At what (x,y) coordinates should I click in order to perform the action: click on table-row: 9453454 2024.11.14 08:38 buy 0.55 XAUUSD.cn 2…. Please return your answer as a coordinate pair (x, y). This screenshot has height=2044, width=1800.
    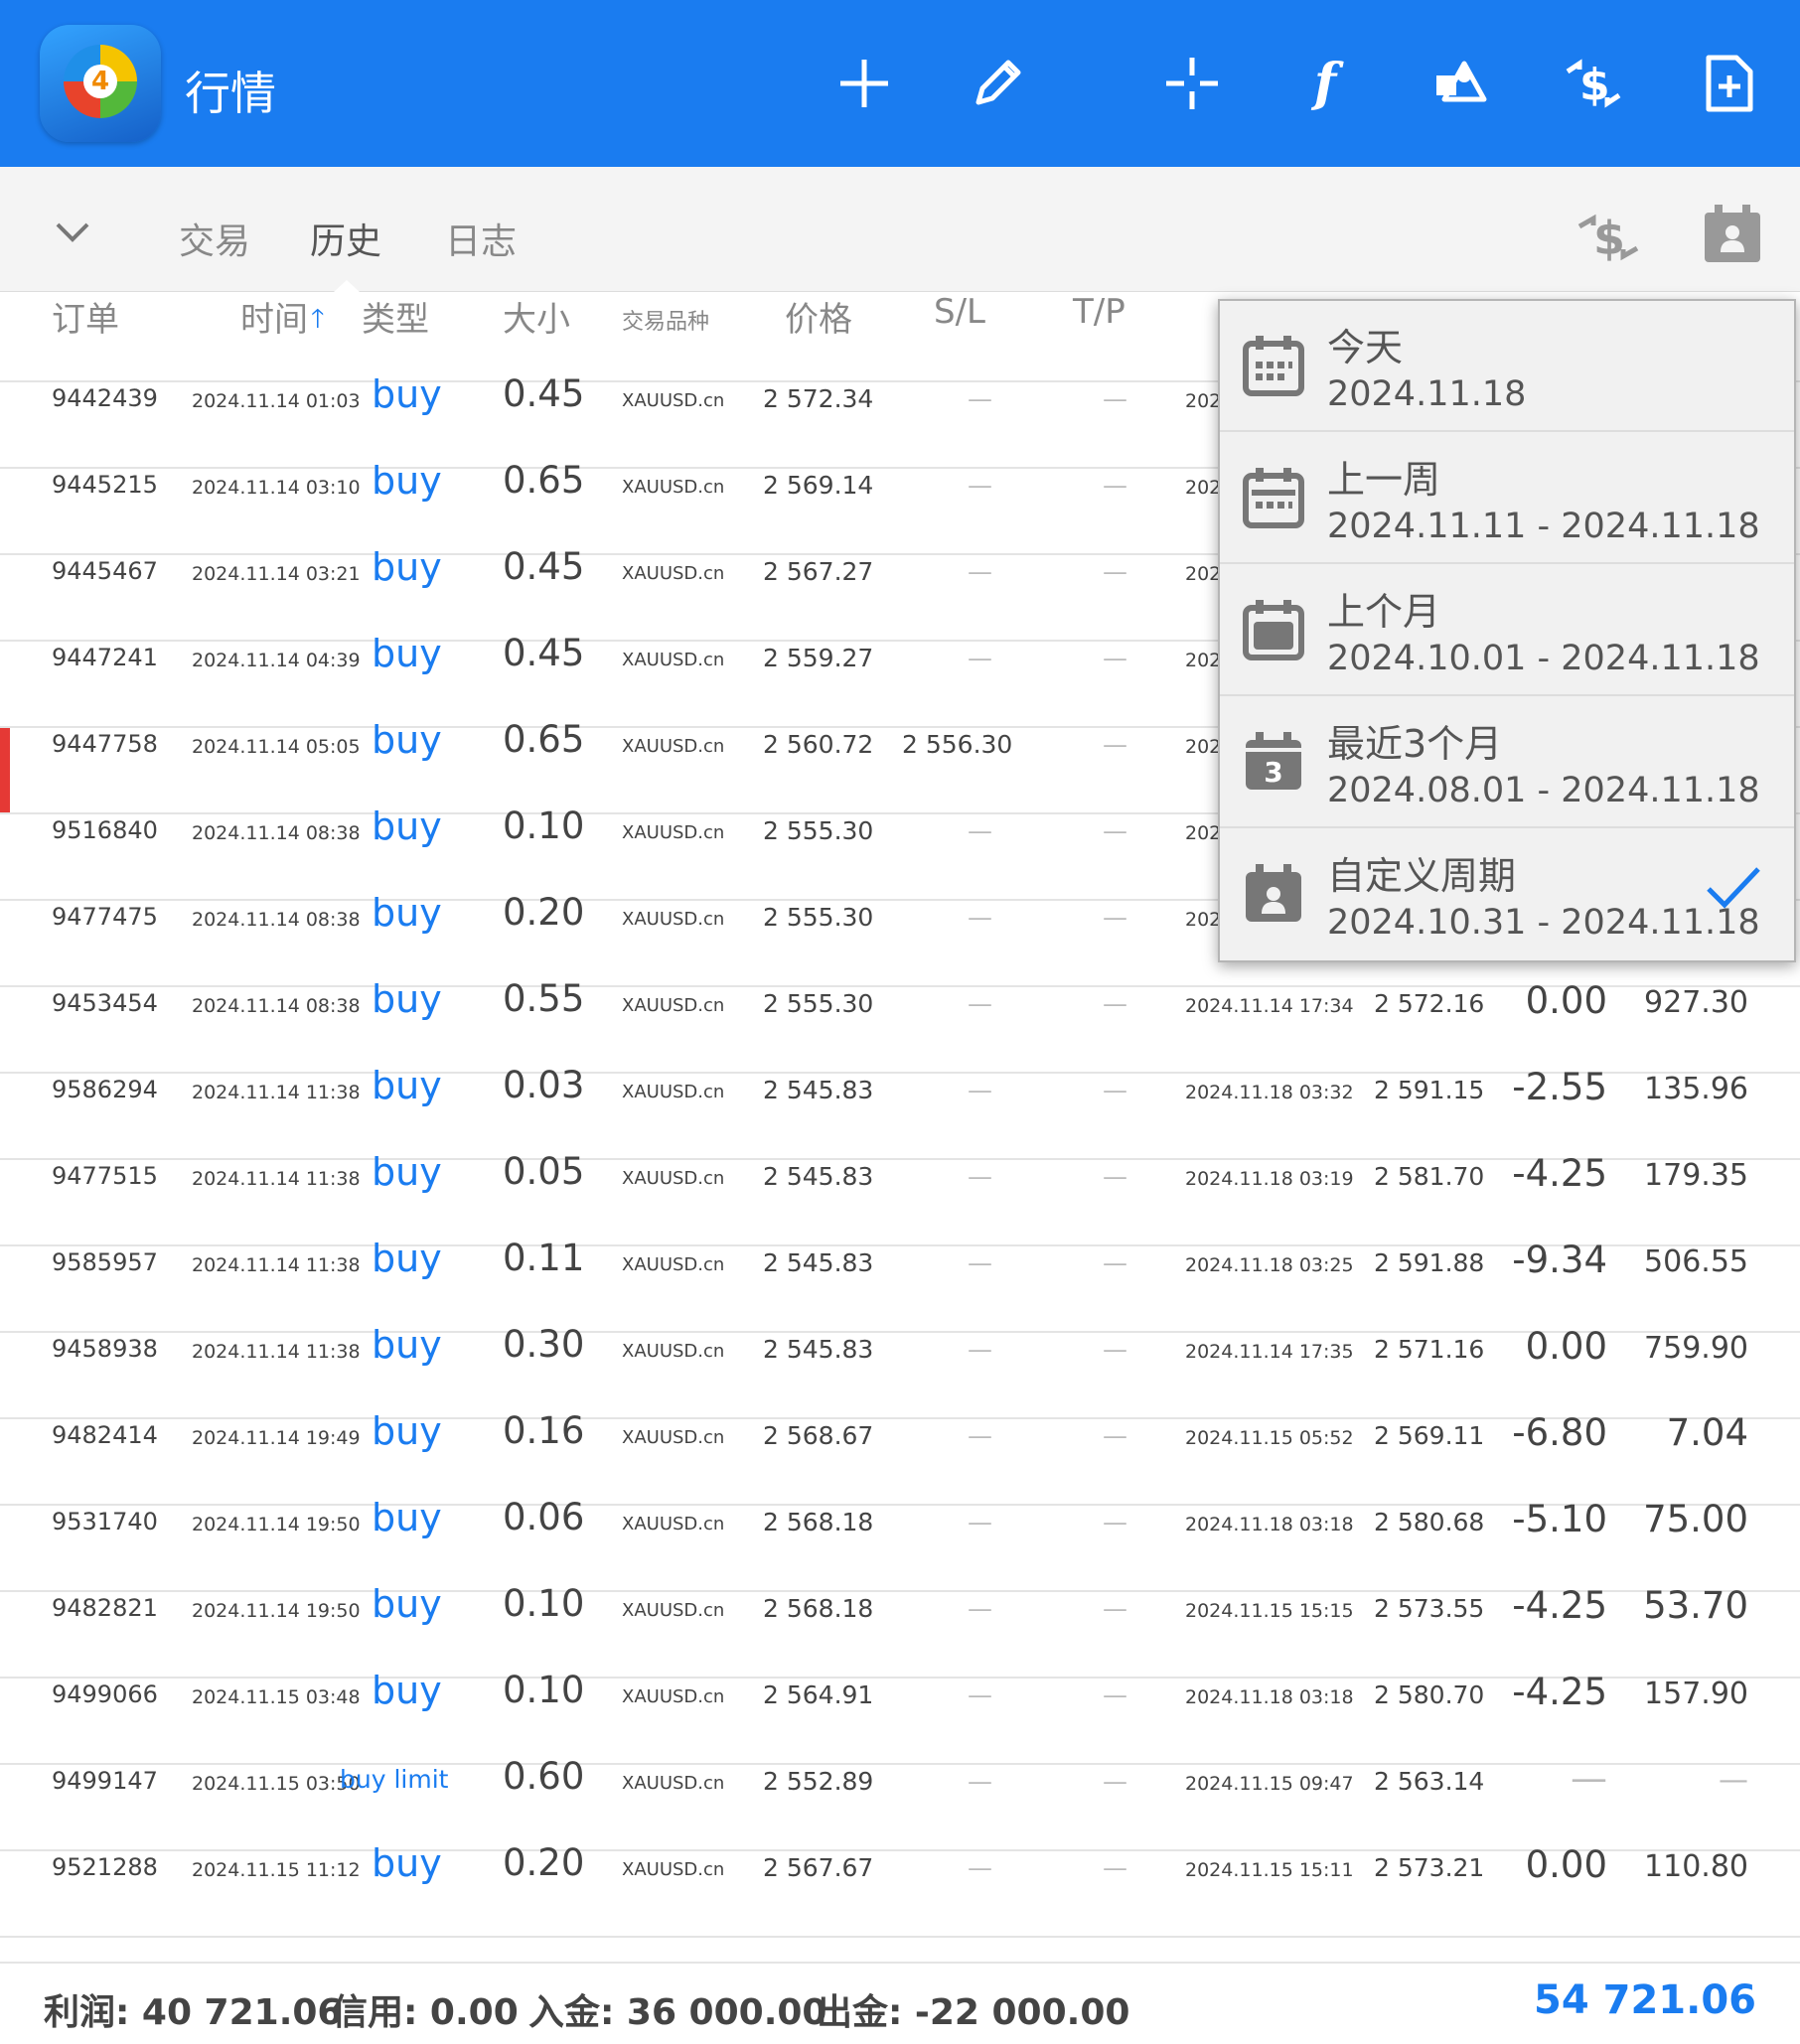
    Looking at the image, I should click on (900, 1025).